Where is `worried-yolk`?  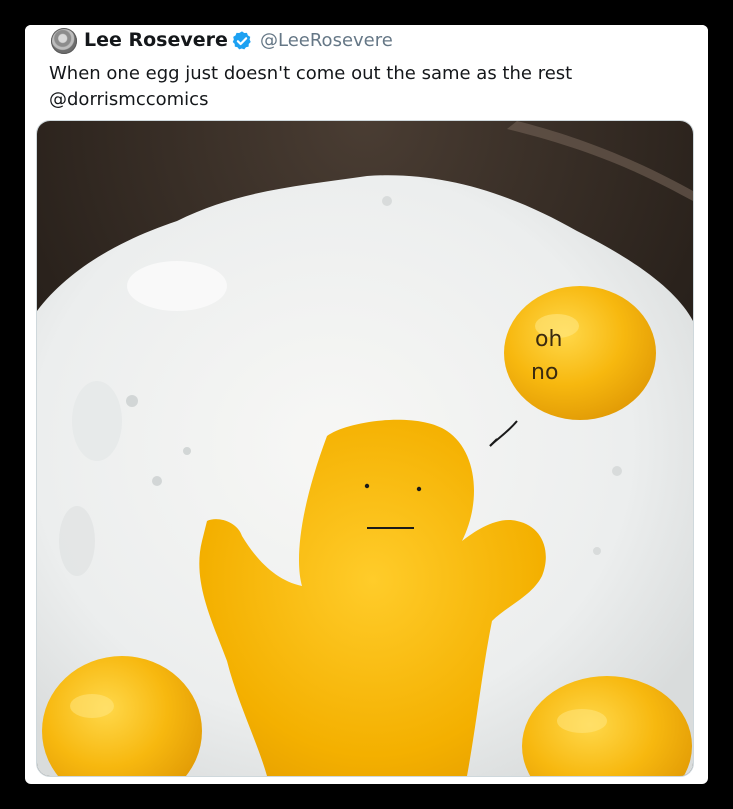 worried-yolk is located at coordinates (580, 353).